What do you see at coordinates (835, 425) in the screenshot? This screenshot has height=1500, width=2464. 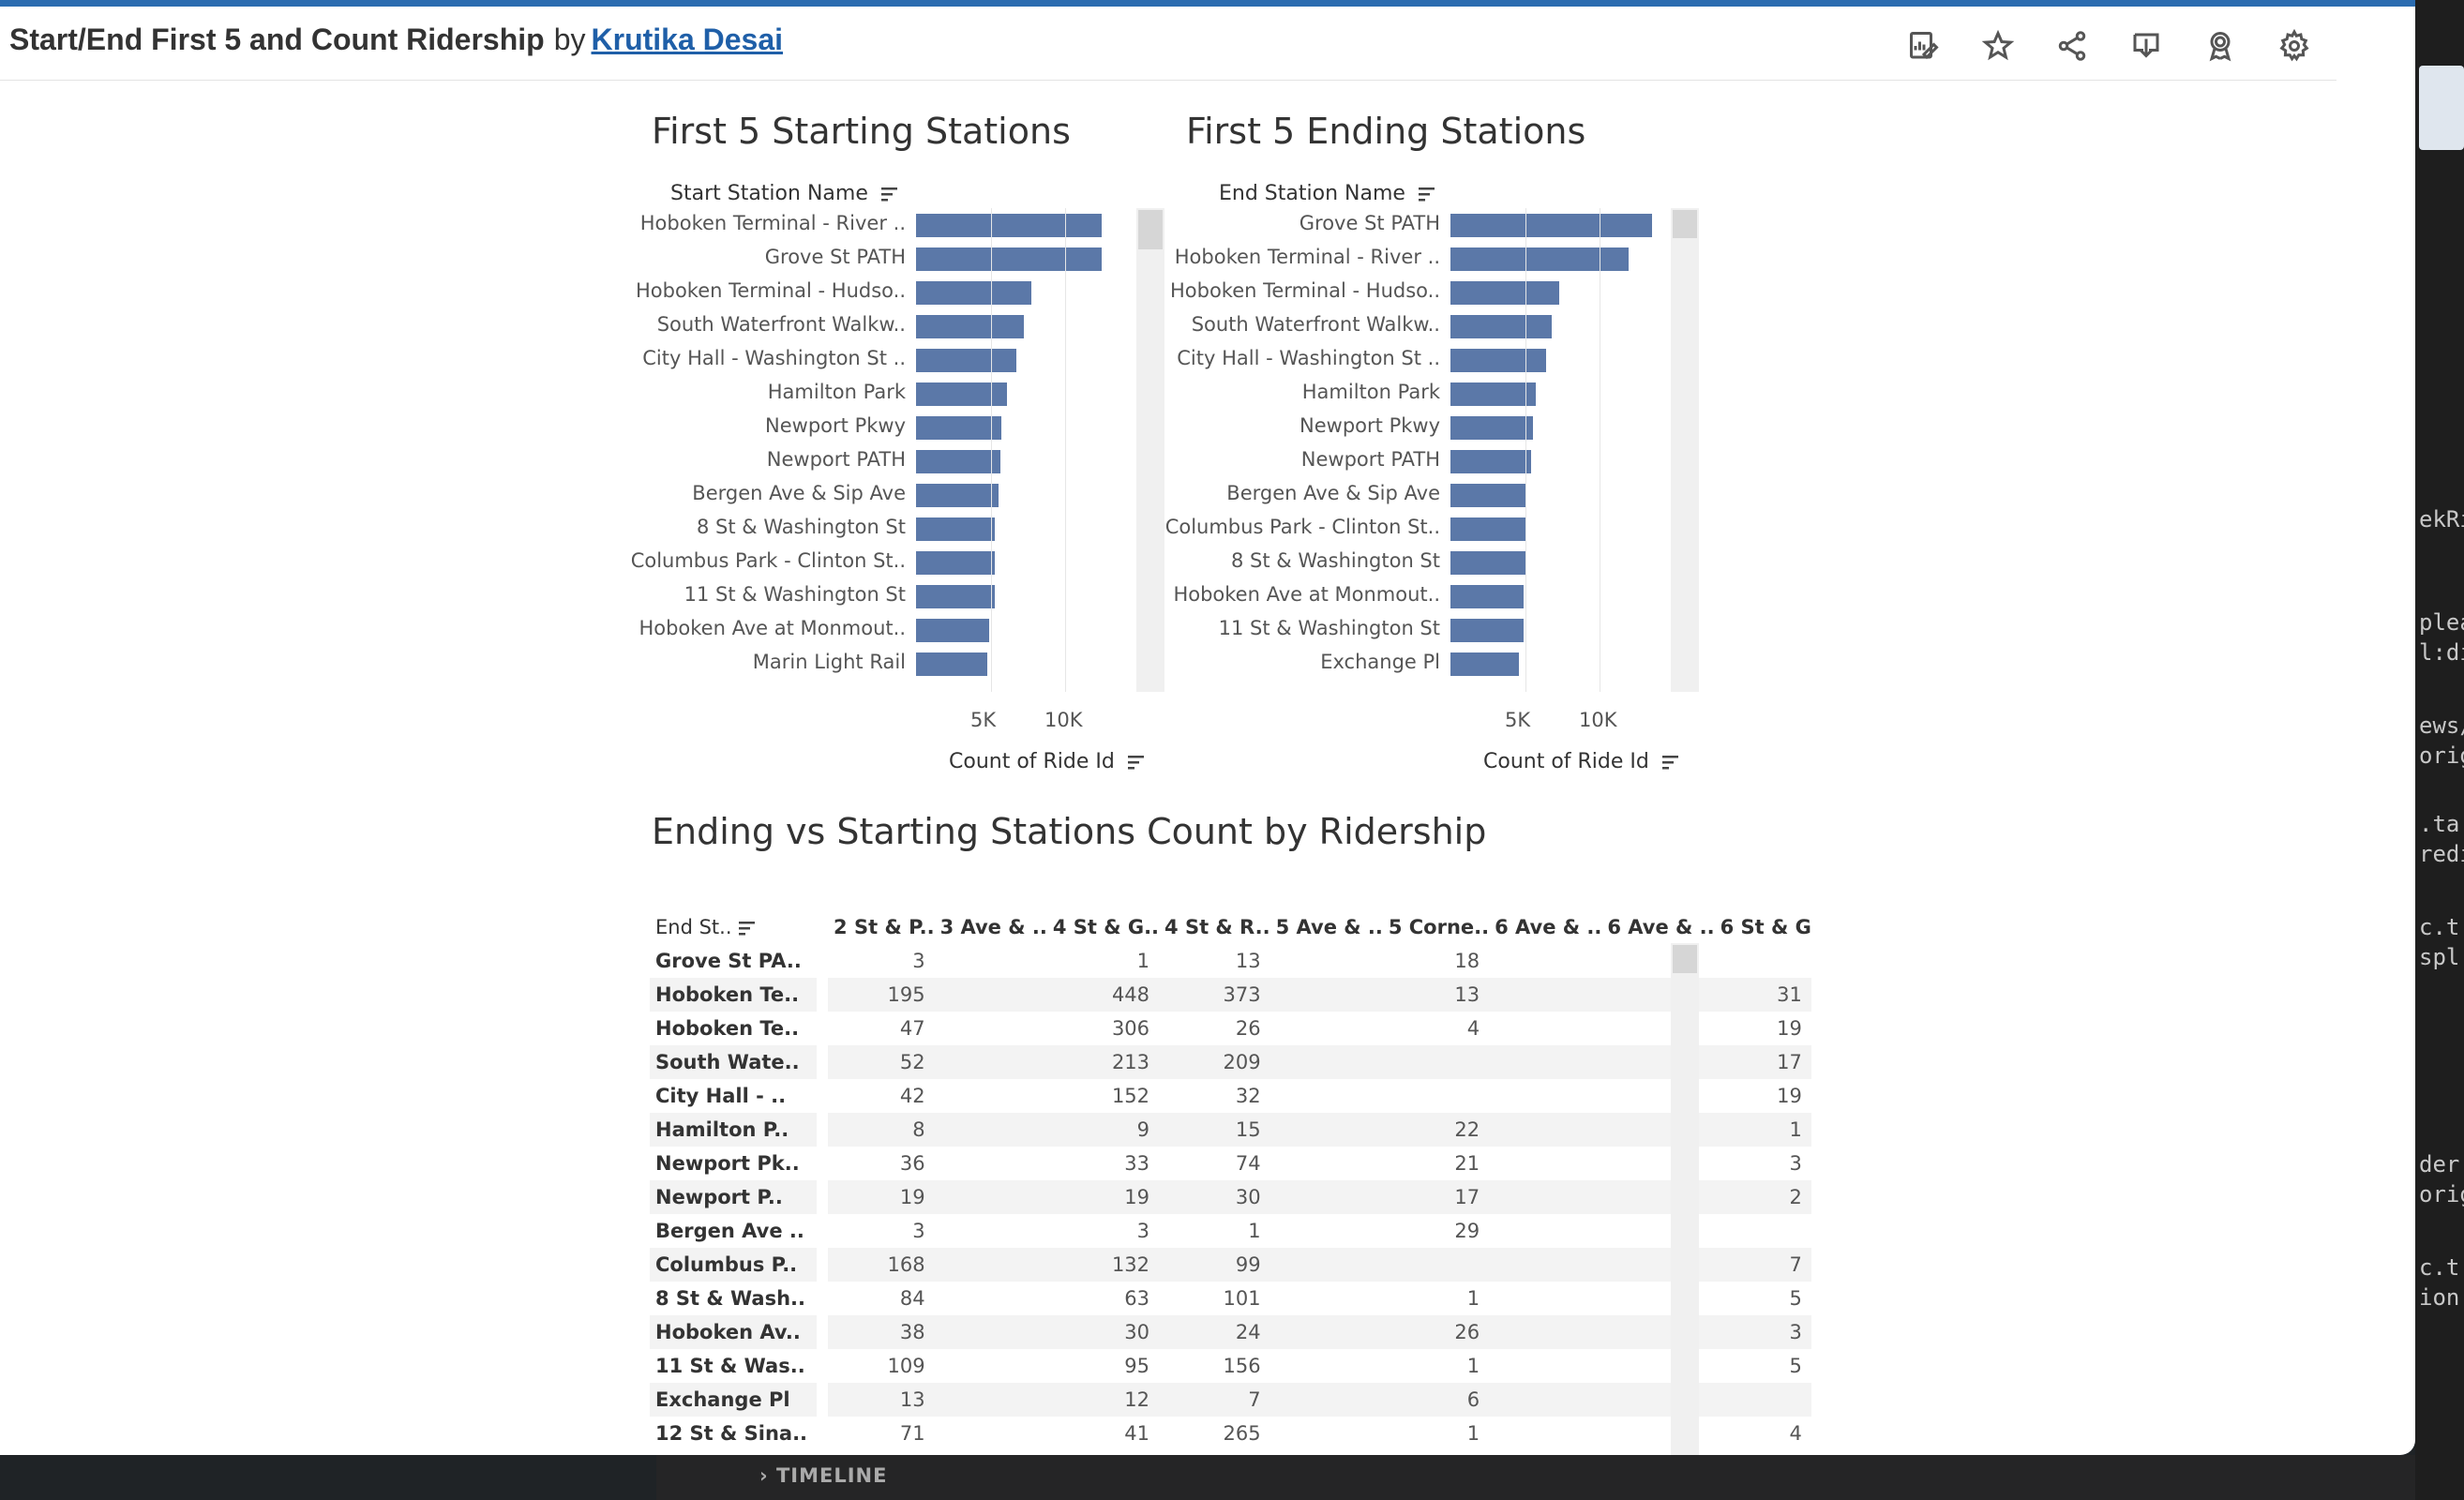 I see `station-label: Newport Pkwy` at bounding box center [835, 425].